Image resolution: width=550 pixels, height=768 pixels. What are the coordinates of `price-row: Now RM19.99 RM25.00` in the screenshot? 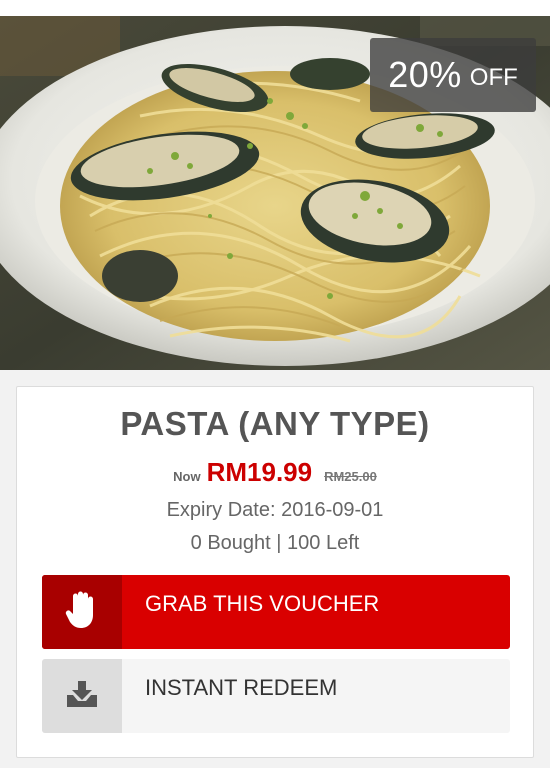 It's located at (275, 472).